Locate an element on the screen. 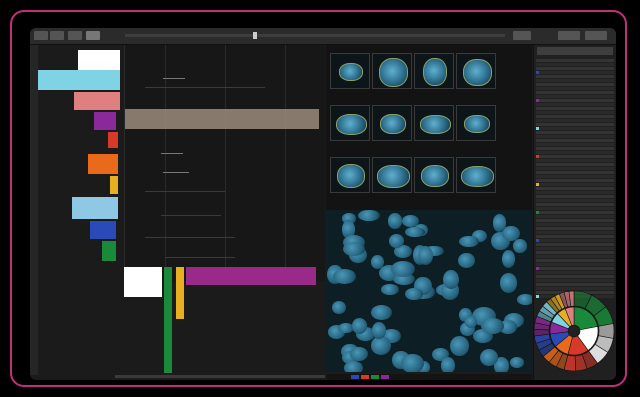  sunburst-chart is located at coordinates (574, 331).